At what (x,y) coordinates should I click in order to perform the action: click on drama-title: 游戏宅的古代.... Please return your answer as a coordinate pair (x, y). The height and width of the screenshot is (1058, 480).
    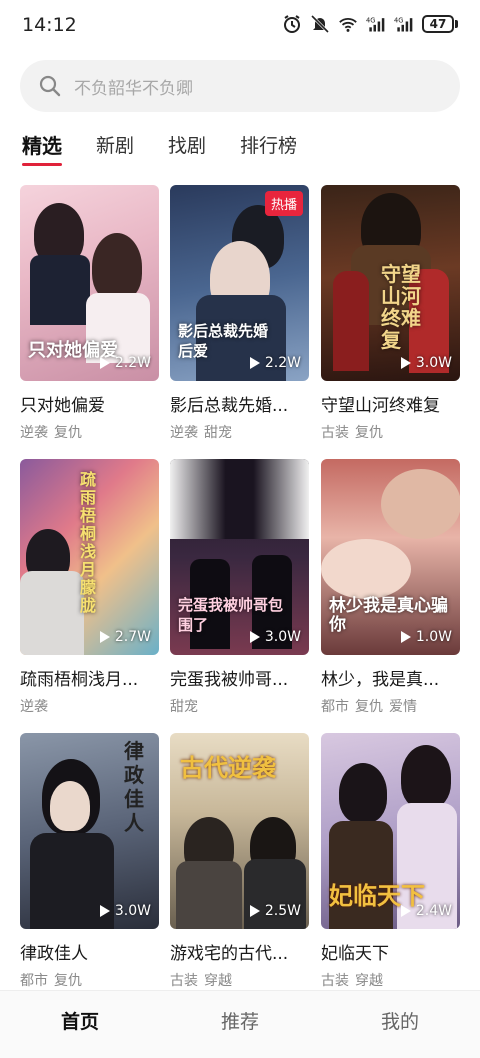
    Looking at the image, I should click on (229, 954).